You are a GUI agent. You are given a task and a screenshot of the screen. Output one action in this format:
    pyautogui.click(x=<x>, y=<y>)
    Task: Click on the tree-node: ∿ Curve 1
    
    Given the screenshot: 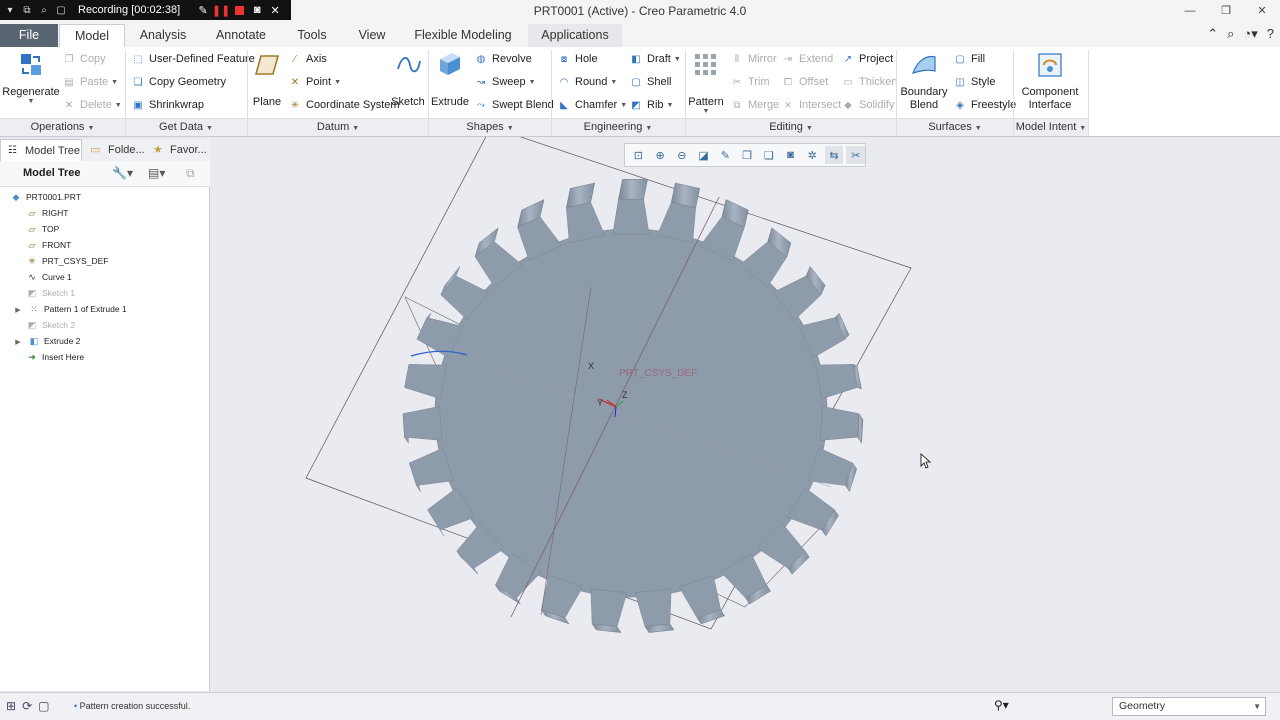 What is the action you would take?
    pyautogui.click(x=49, y=277)
    